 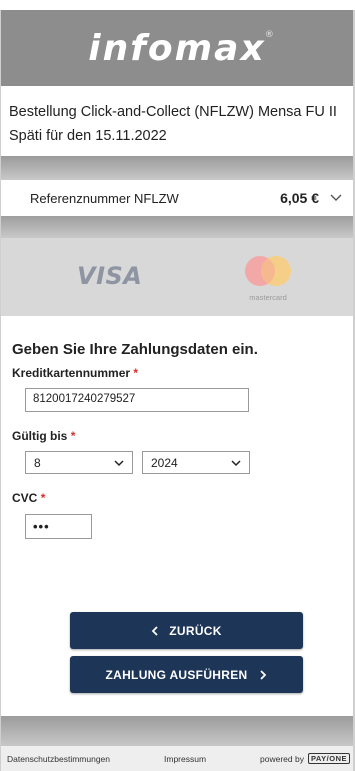 I want to click on mastercard-icon, so click(x=268, y=271).